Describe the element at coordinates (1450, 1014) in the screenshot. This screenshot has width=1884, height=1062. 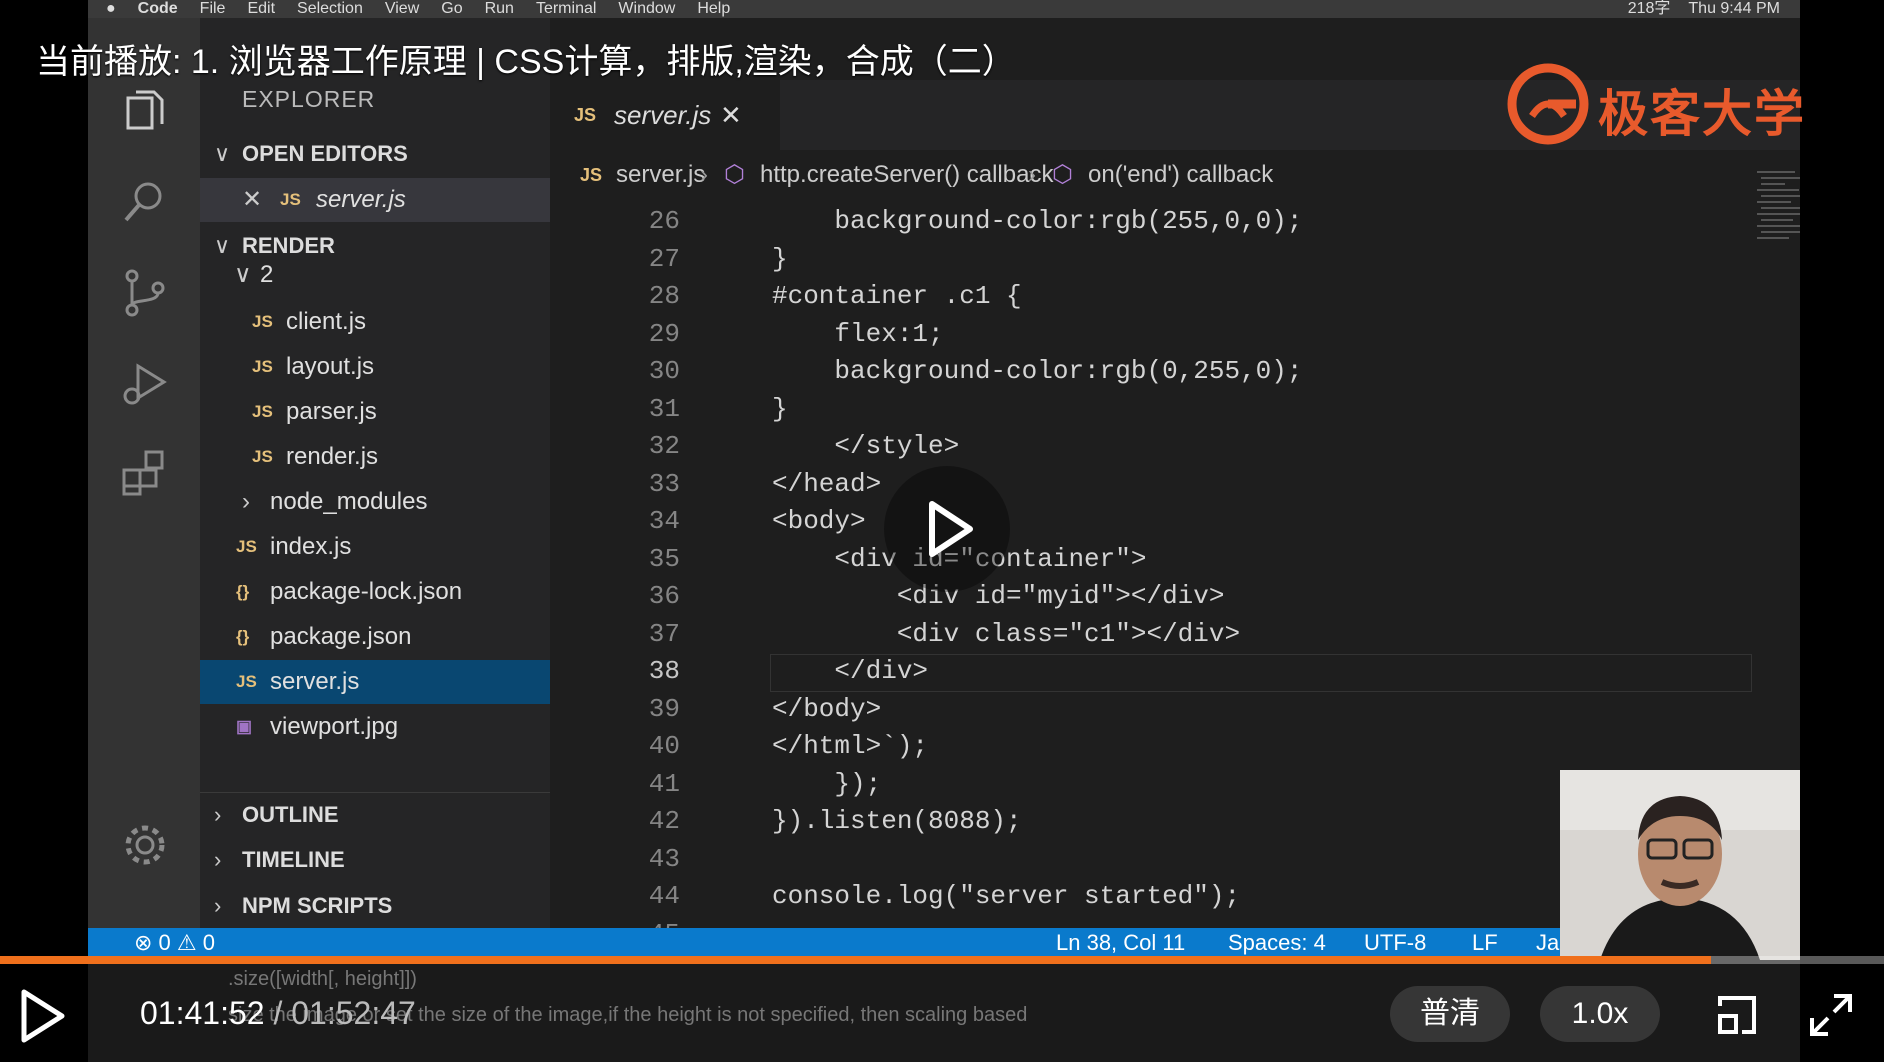
I see `quality-button: 普清` at that location.